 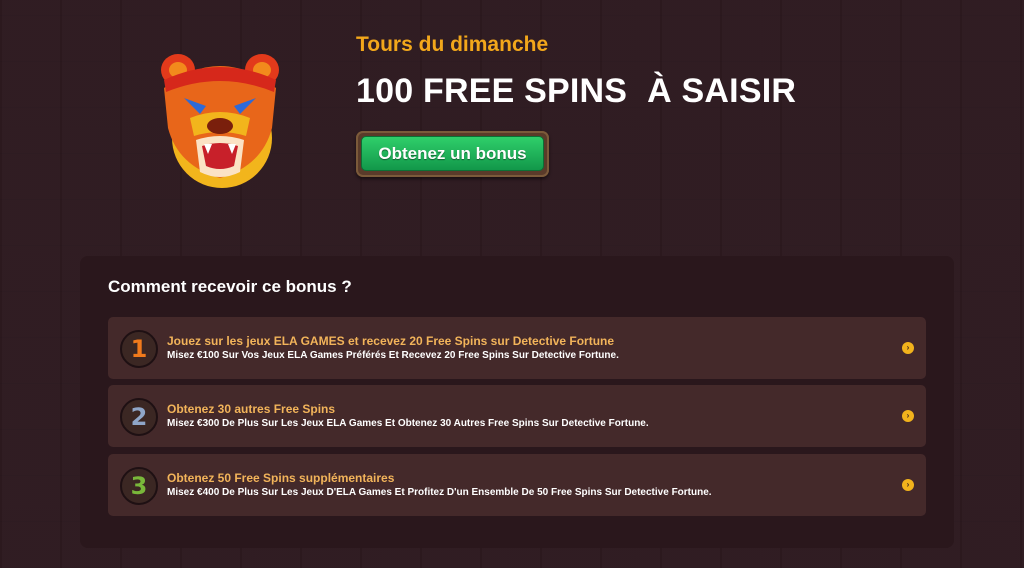 I want to click on step-number: 2, so click(x=139, y=417).